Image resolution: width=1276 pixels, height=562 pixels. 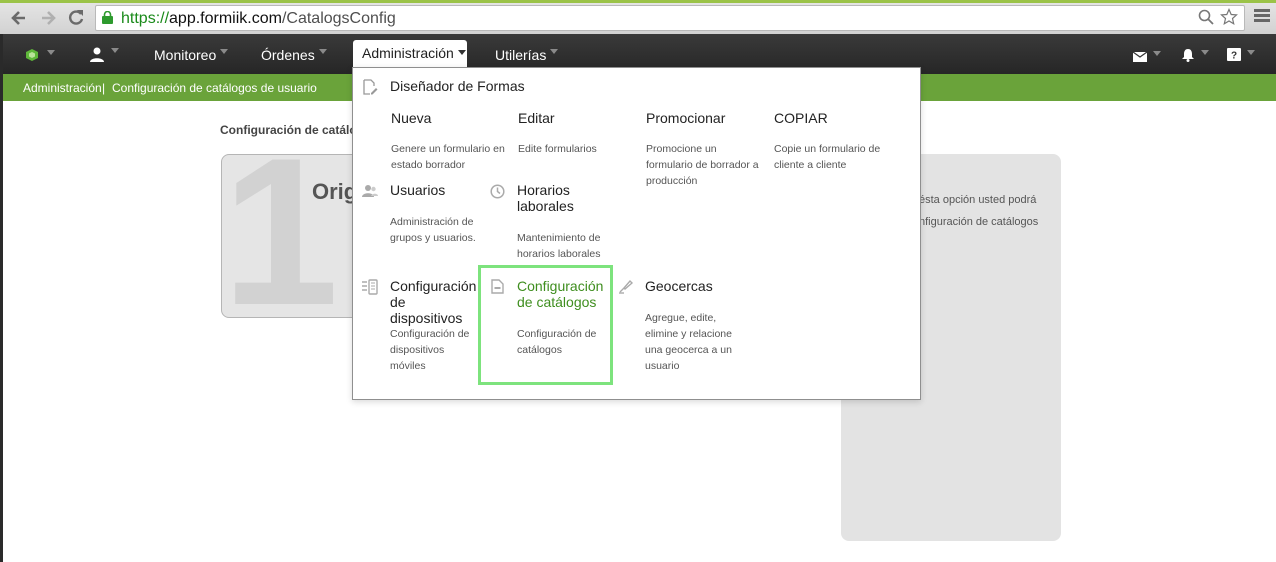 What do you see at coordinates (62, 88) in the screenshot?
I see `breadcrumb-administracion: Administración` at bounding box center [62, 88].